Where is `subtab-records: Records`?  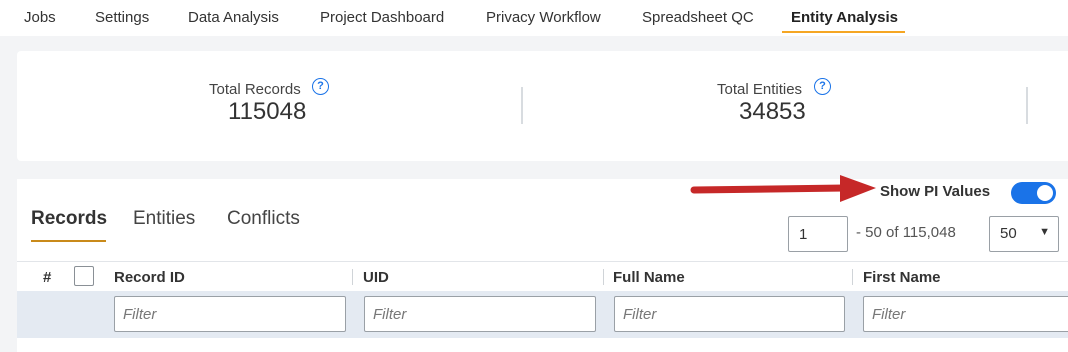 subtab-records: Records is located at coordinates (69, 219).